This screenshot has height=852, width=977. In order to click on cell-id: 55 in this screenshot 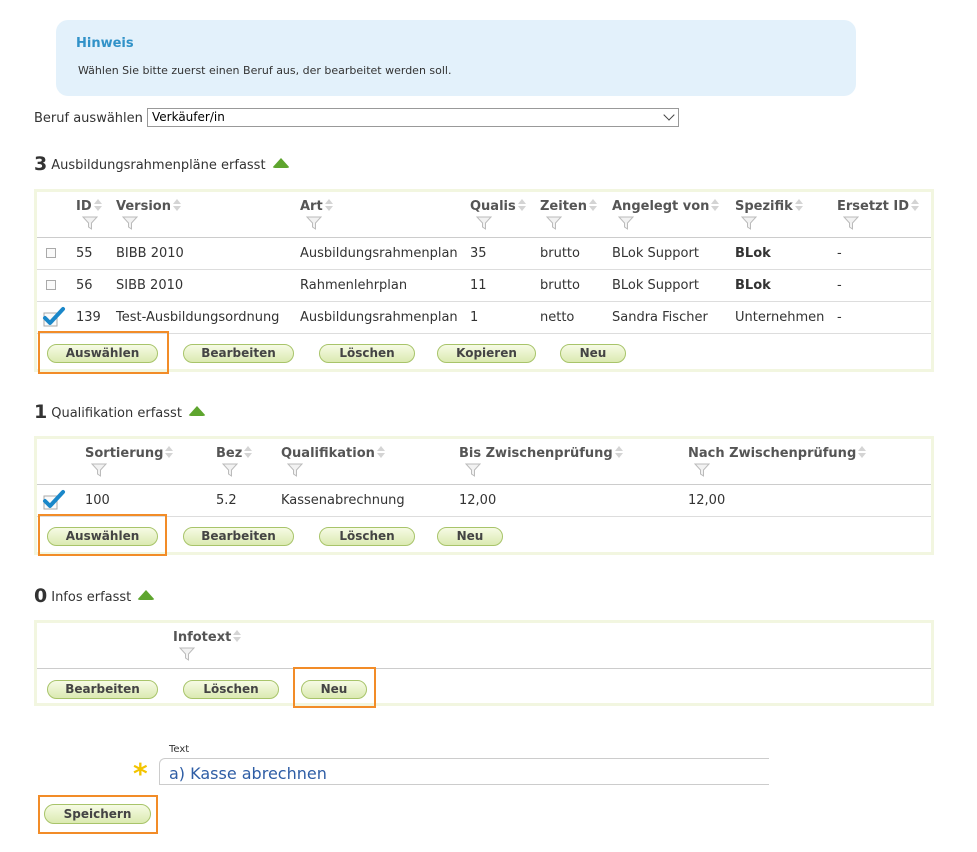, I will do `click(84, 253)`.